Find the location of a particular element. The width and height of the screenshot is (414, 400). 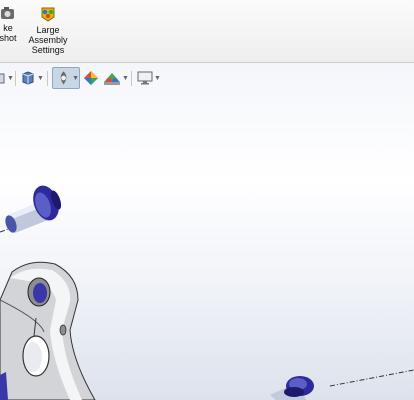

link-arm is located at coordinates (48, 330).